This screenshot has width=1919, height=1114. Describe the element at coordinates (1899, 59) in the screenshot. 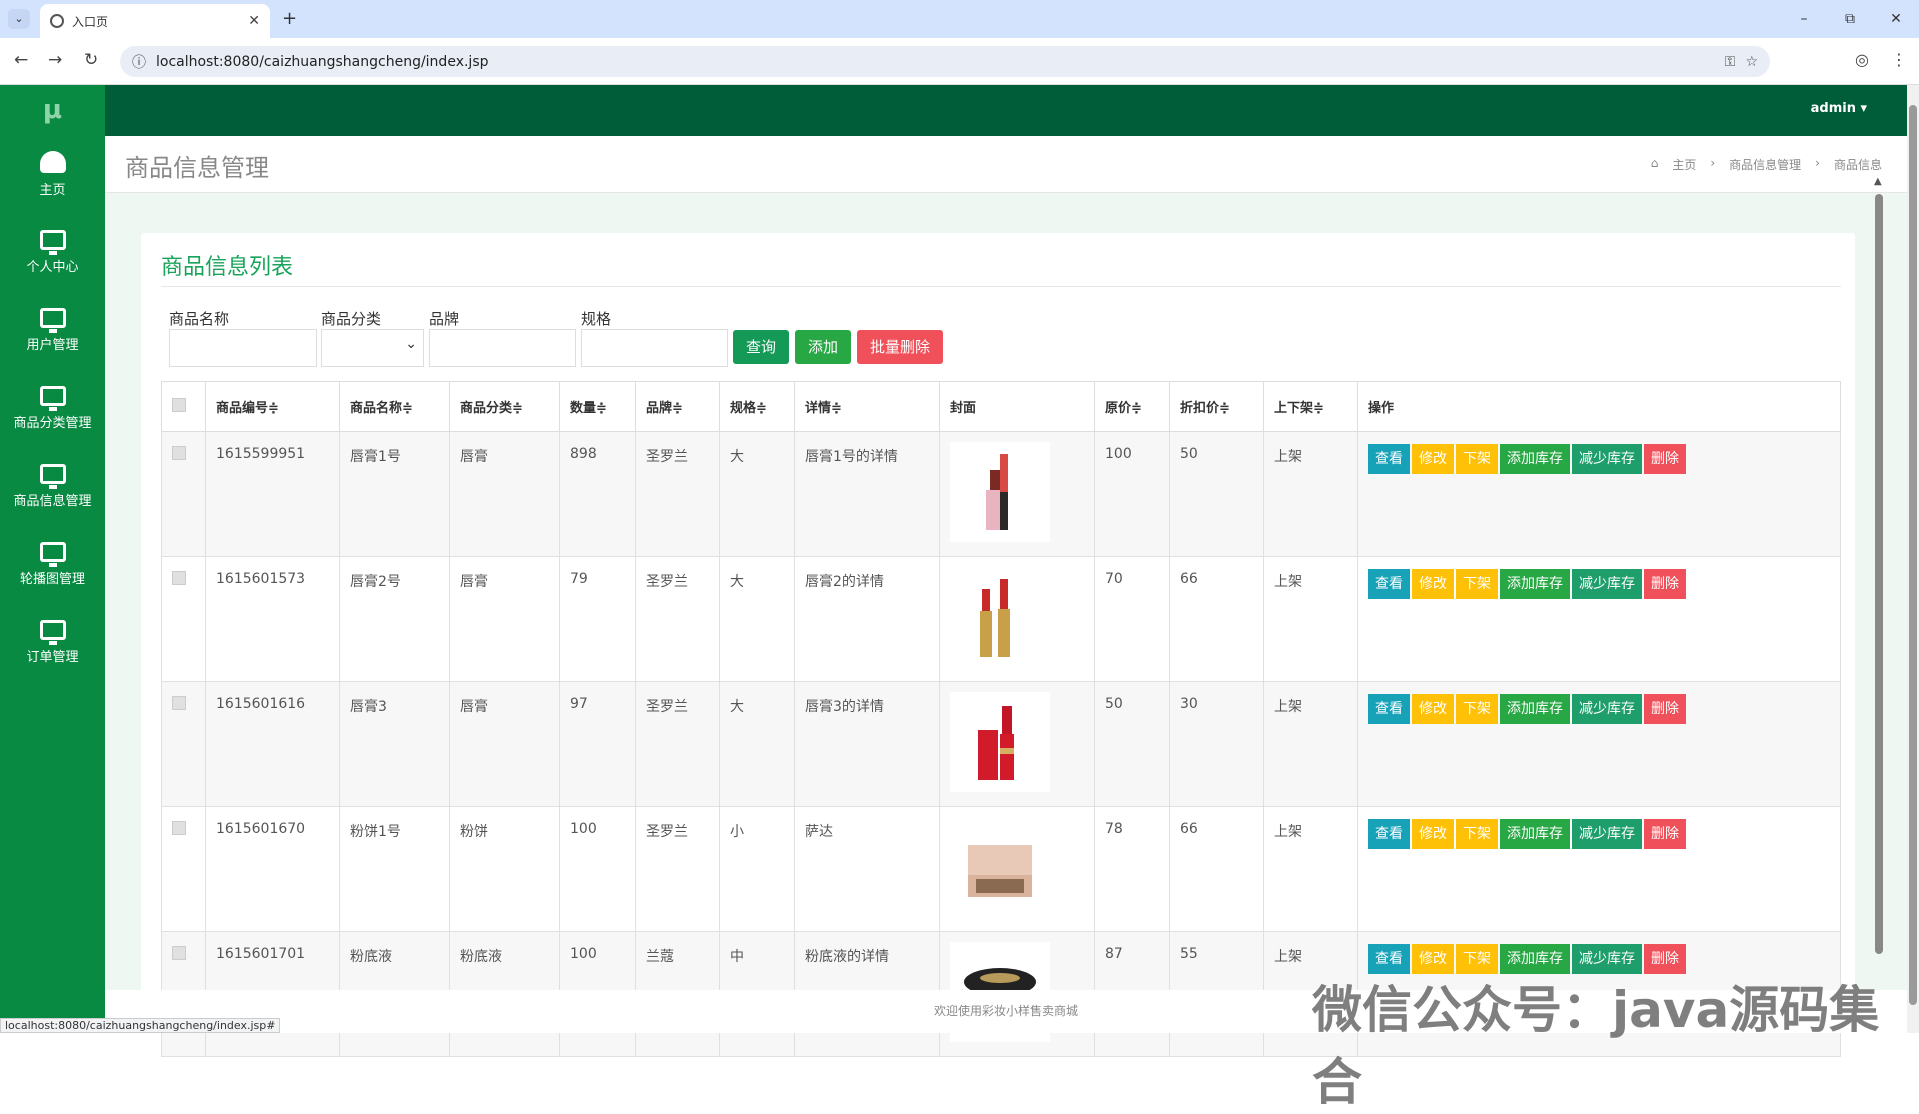

I see `menu-icon: ⋮` at that location.